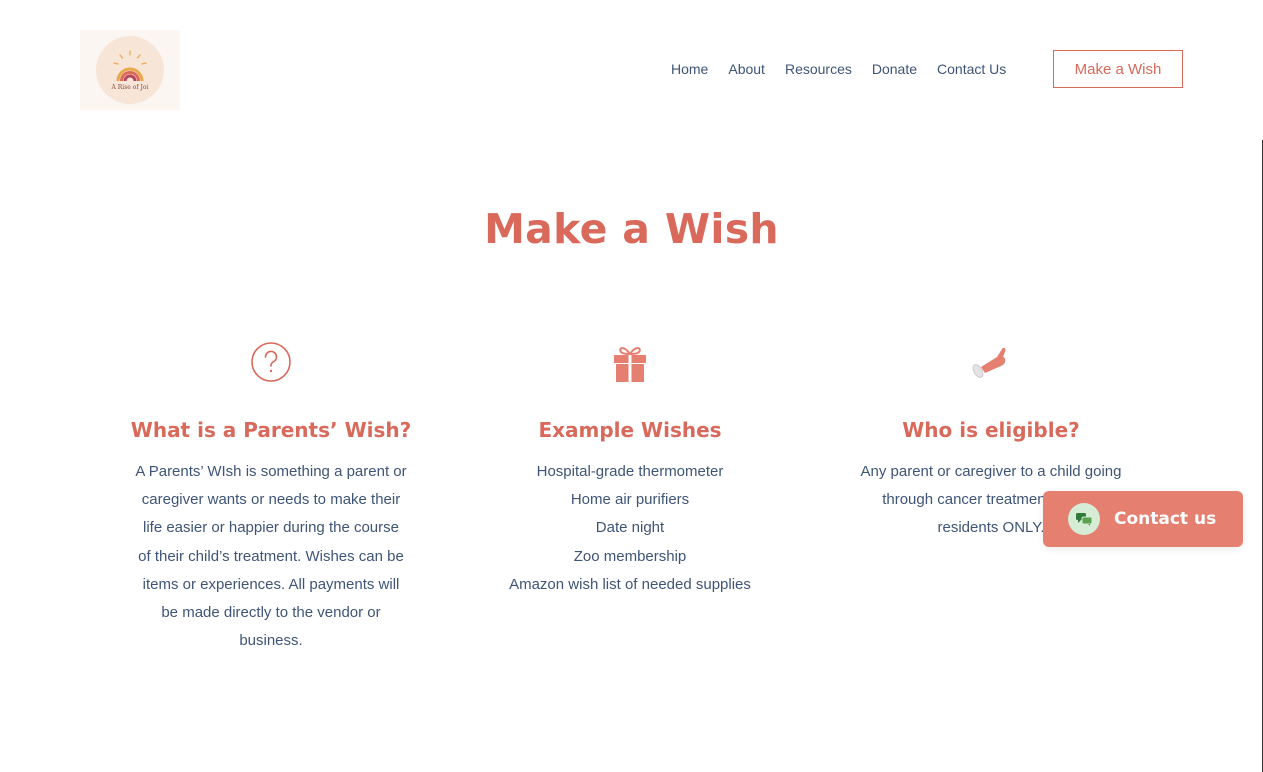 Image resolution: width=1263 pixels, height=772 pixels. What do you see at coordinates (271, 362) in the screenshot?
I see `question-circle-icon` at bounding box center [271, 362].